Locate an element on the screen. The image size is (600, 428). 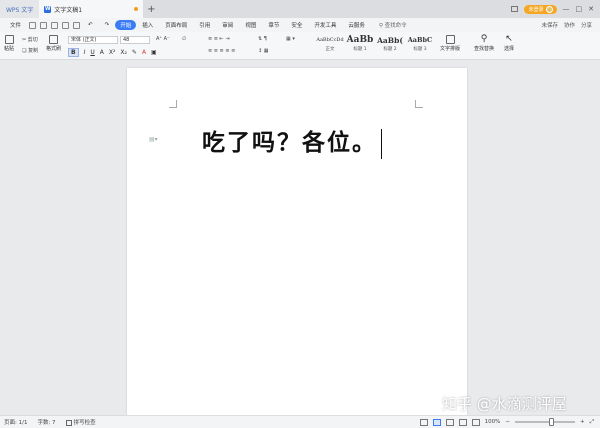
line-spacing-icon: ↕ ▦ is located at coordinates (263, 51).